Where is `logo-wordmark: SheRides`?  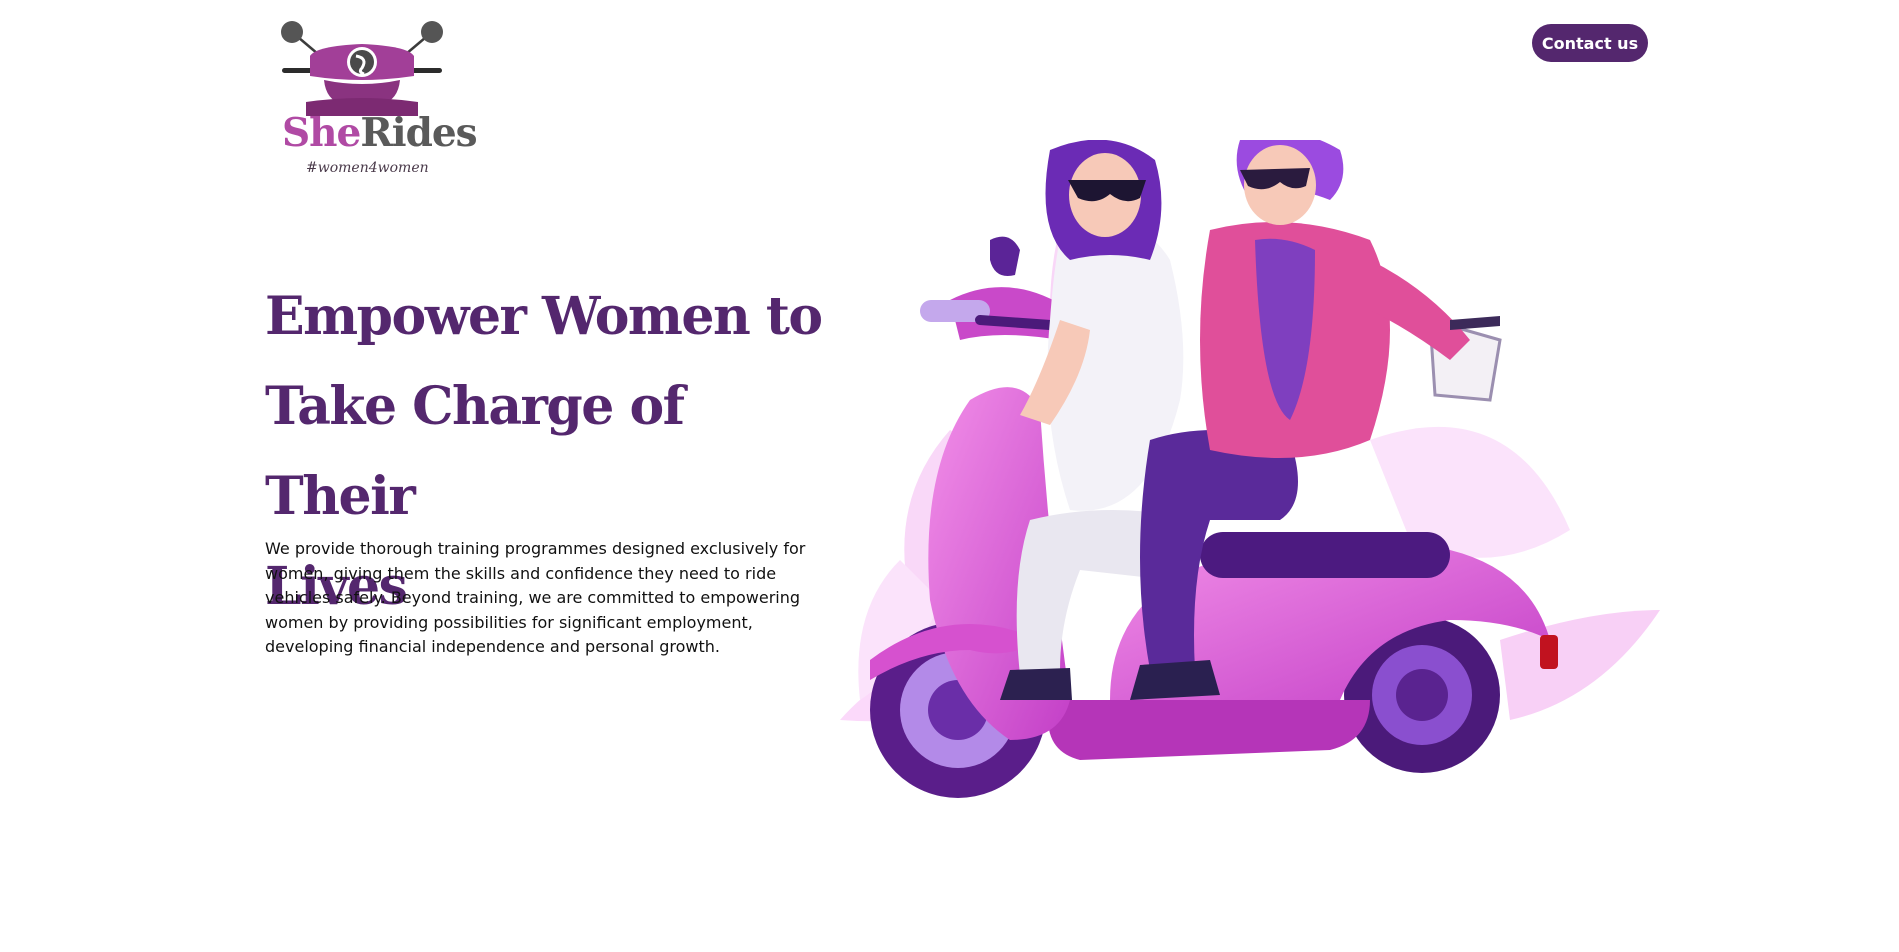 logo-wordmark: SheRides is located at coordinates (380, 133).